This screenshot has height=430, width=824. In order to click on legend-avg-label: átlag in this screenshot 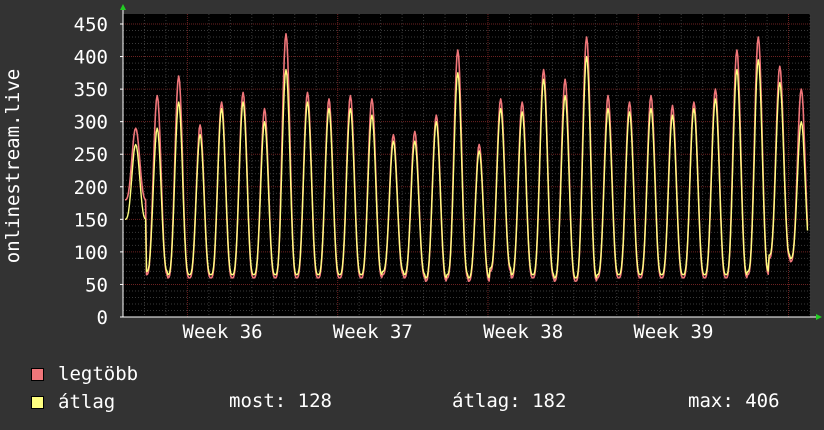, I will do `click(87, 402)`.